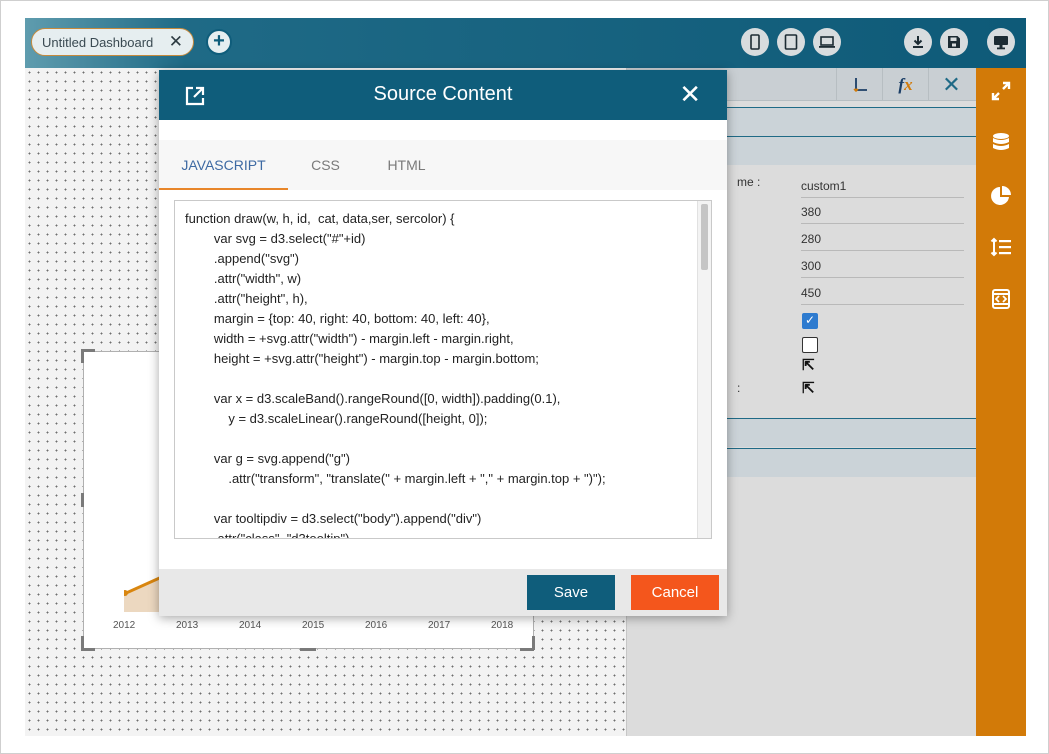 Image resolution: width=1049 pixels, height=754 pixels. I want to click on dashboard-tab-title: Untitled Dashboard, so click(98, 42).